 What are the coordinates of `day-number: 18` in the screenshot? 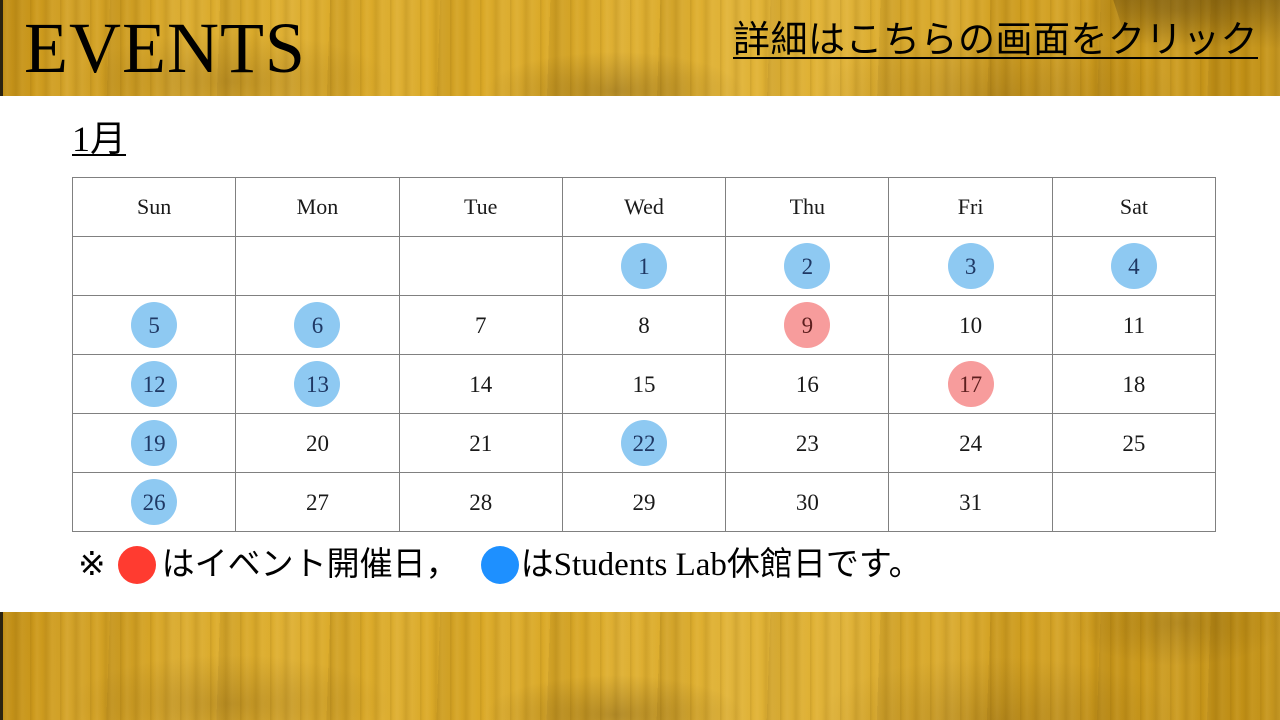 It's located at (1134, 384).